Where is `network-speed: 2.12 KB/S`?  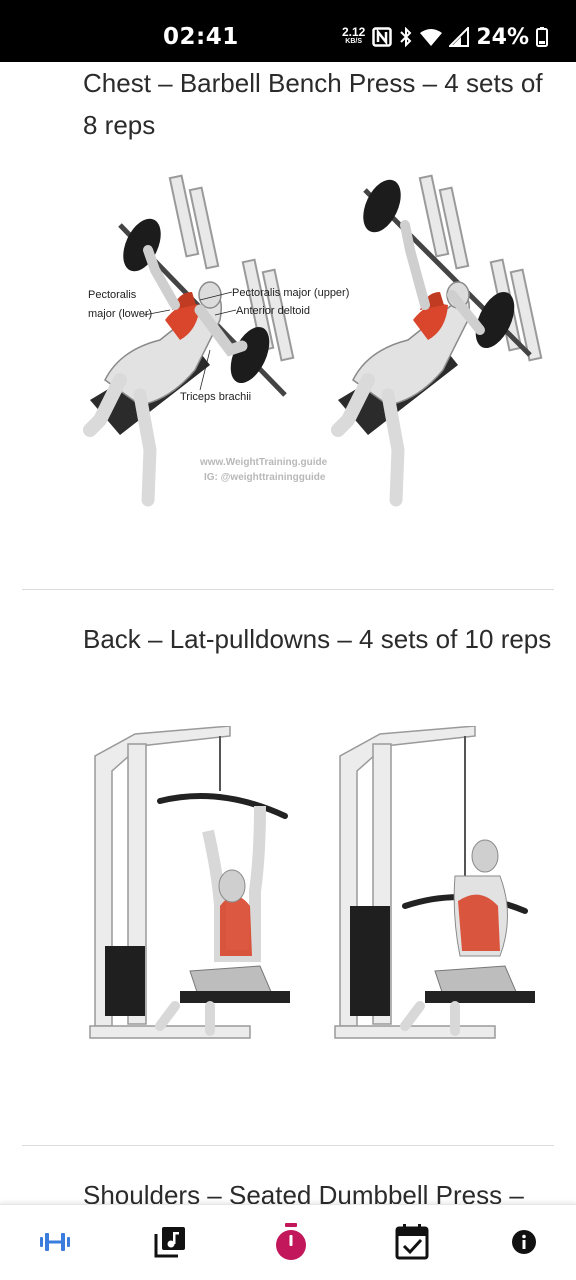
network-speed: 2.12 KB/S is located at coordinates (353, 36).